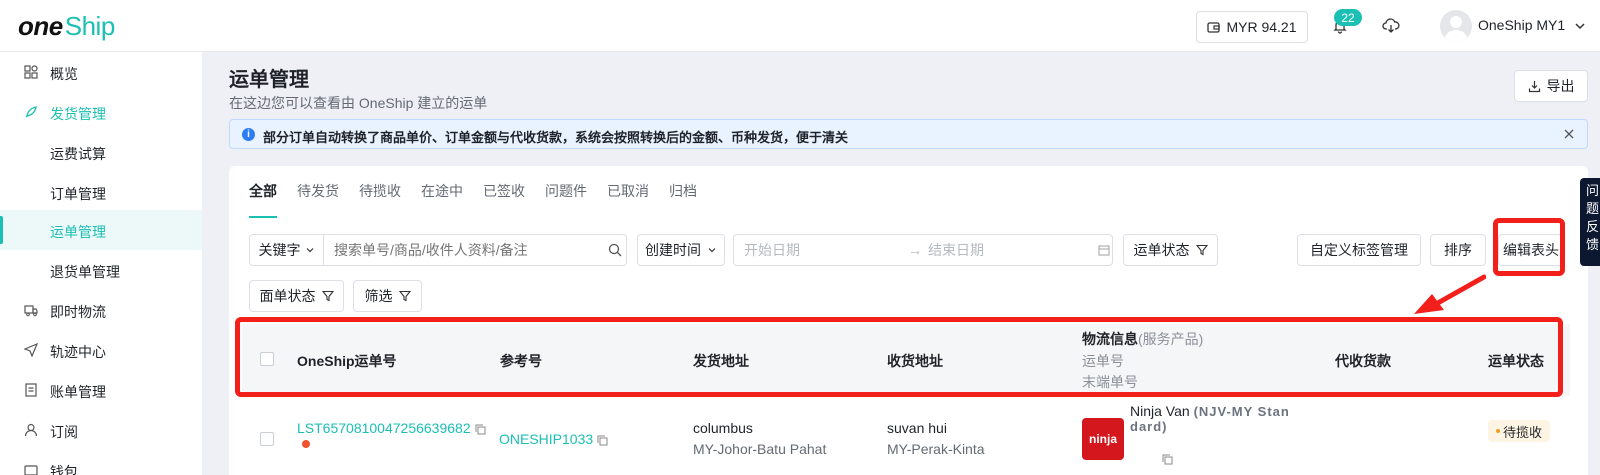 This screenshot has height=475, width=1600. I want to click on sidebar-item-label: 账单管理, so click(78, 392).